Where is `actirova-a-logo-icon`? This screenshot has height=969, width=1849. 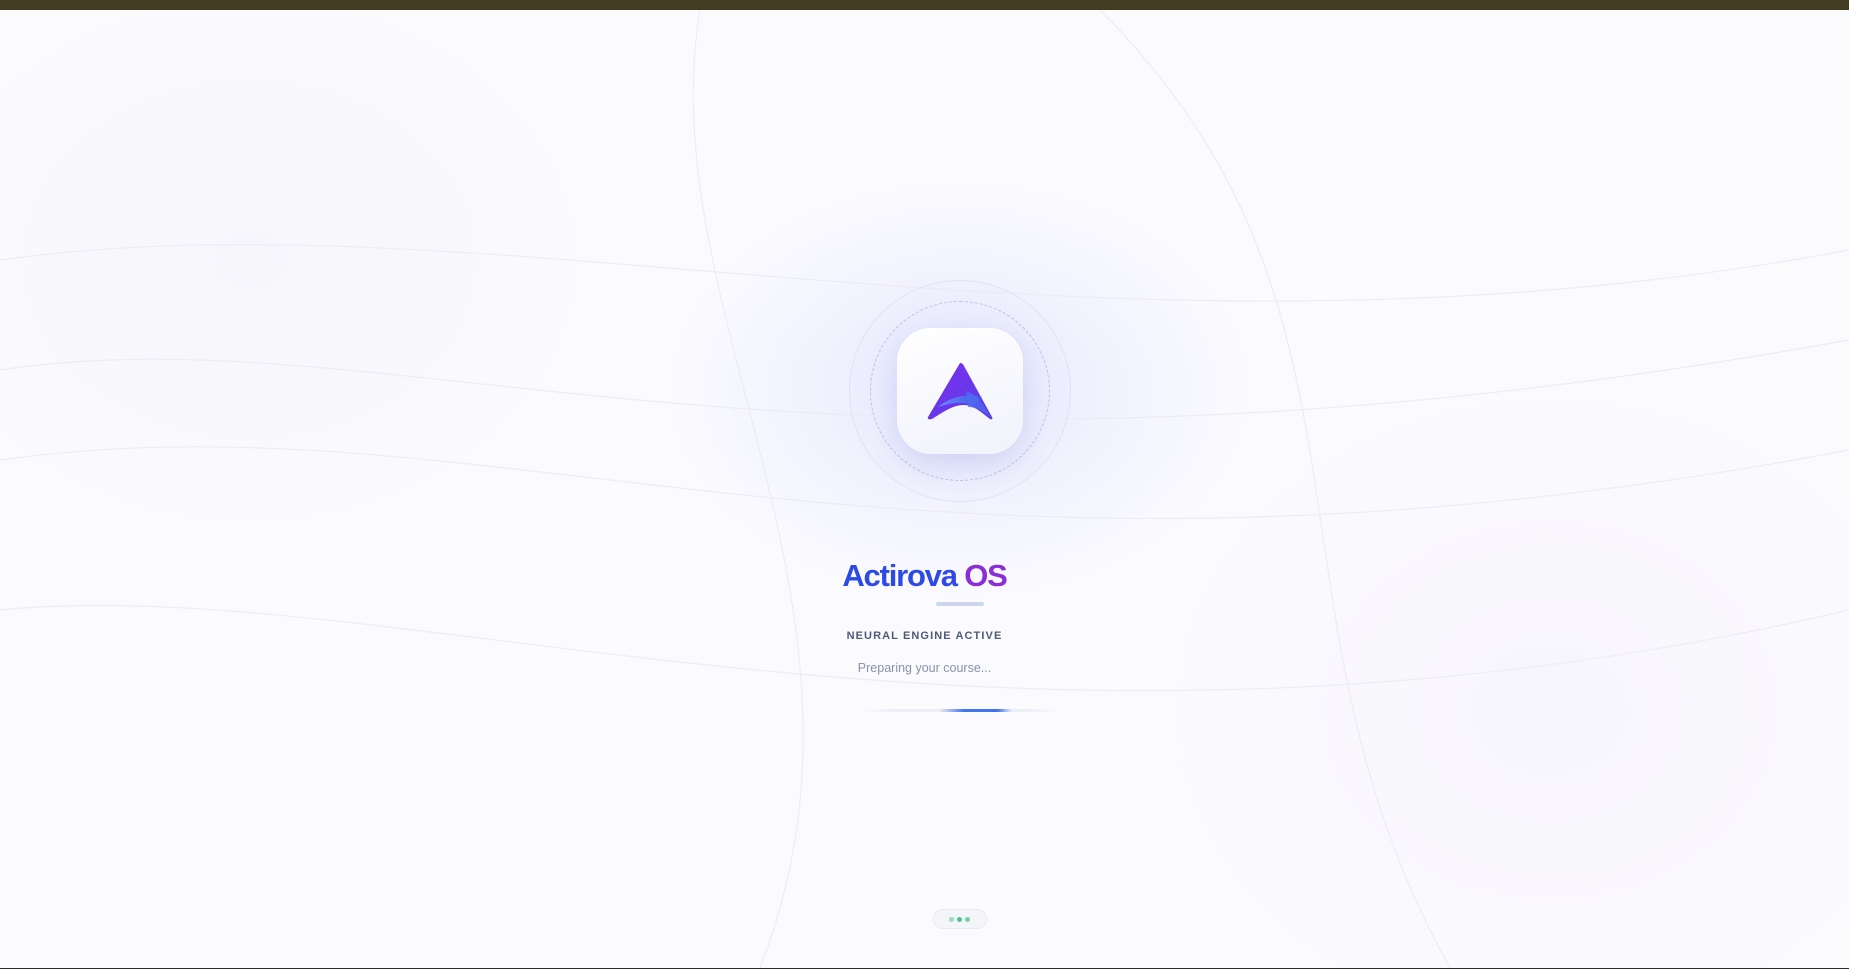 actirova-a-logo-icon is located at coordinates (960, 391).